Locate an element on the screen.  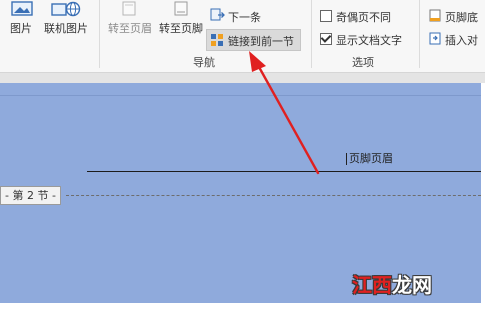
ruler-bar is located at coordinates (242, 78).